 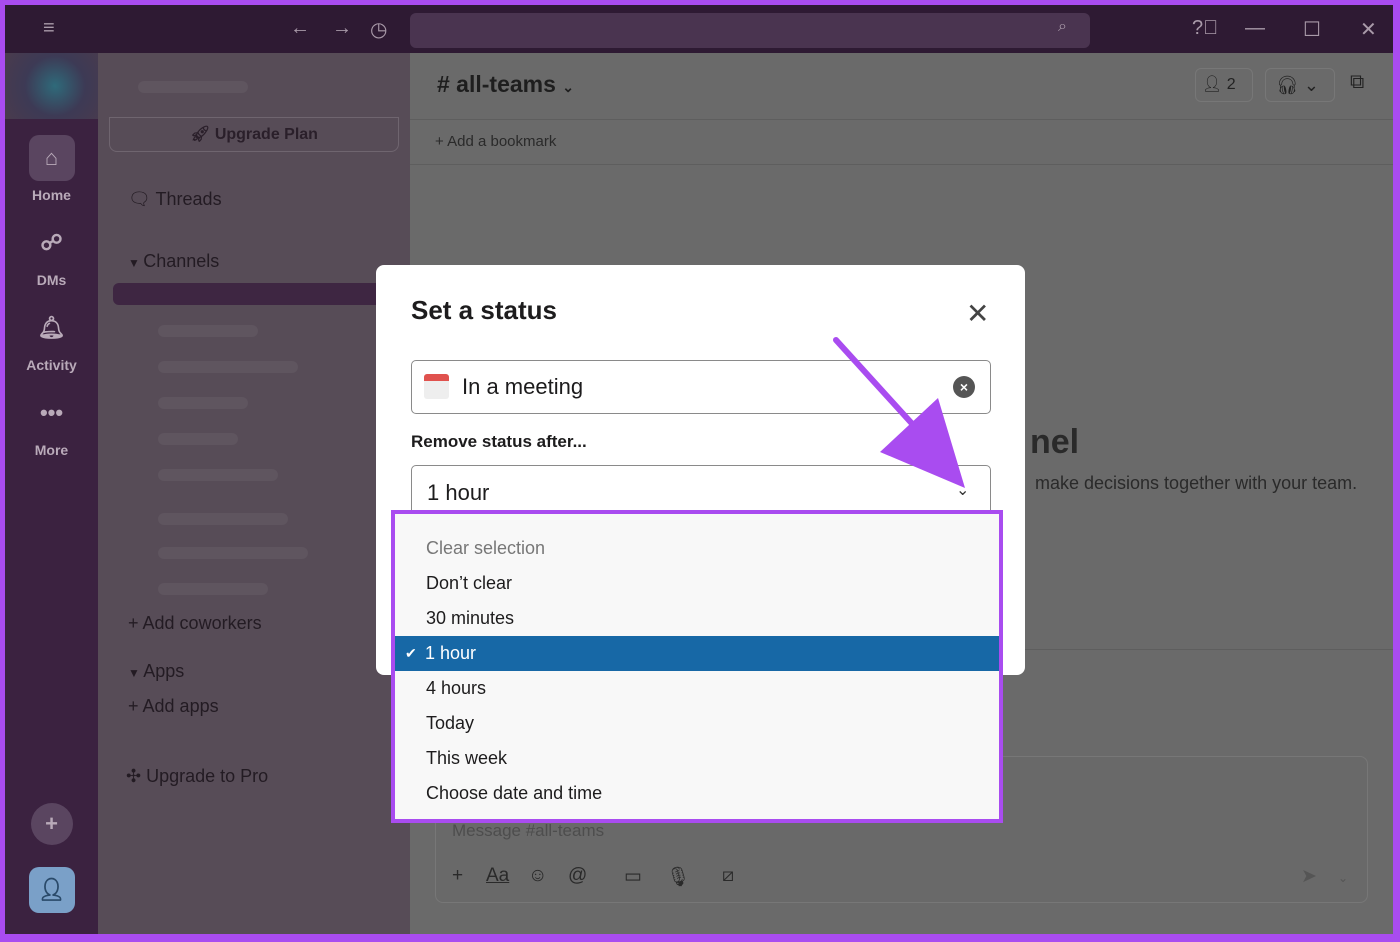 What do you see at coordinates (697, 758) in the screenshot?
I see `option-this-week: This week` at bounding box center [697, 758].